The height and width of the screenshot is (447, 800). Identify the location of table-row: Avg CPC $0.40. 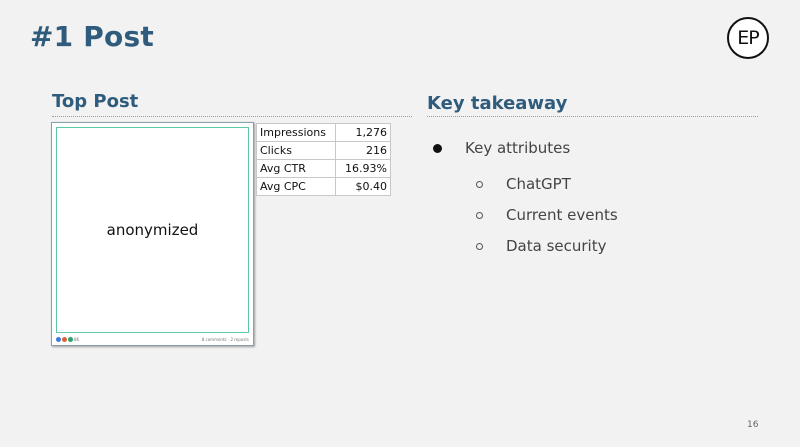
(323, 186).